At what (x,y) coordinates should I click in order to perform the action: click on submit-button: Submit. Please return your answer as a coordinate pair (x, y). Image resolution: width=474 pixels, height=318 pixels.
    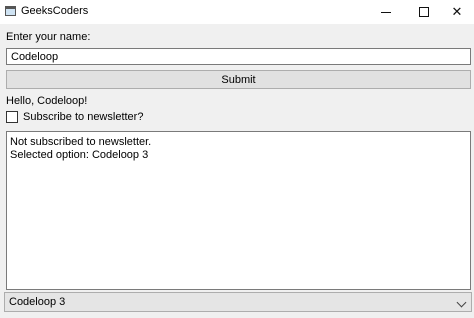
    Looking at the image, I should click on (238, 79).